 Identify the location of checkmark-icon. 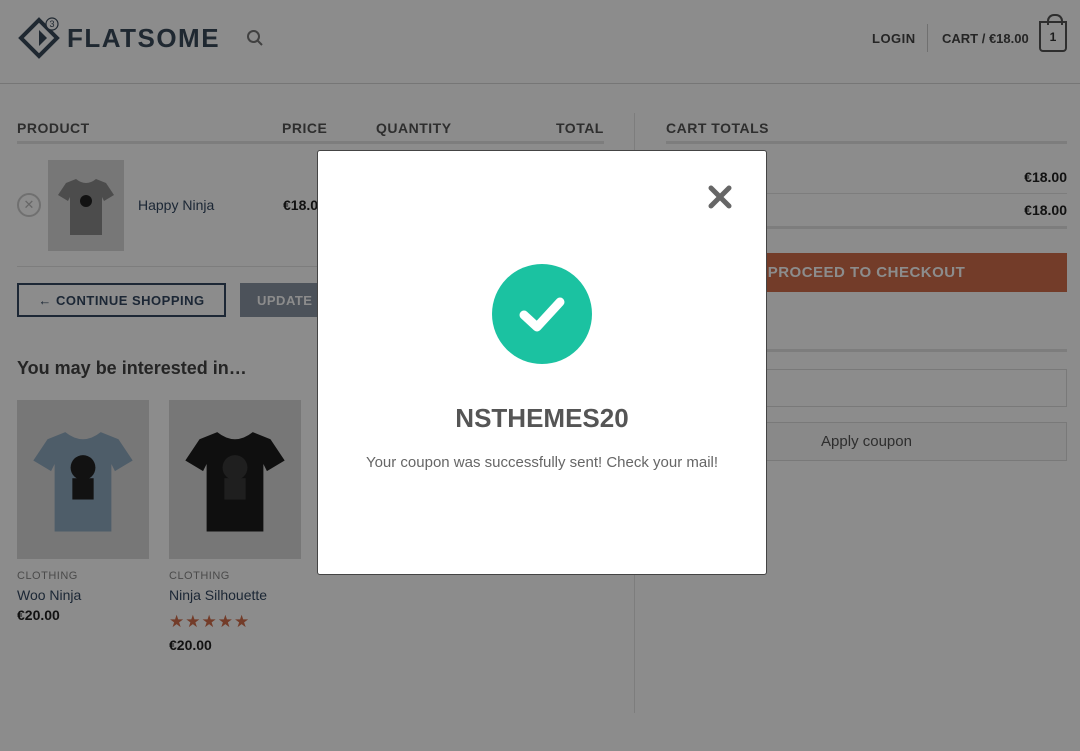
(542, 314).